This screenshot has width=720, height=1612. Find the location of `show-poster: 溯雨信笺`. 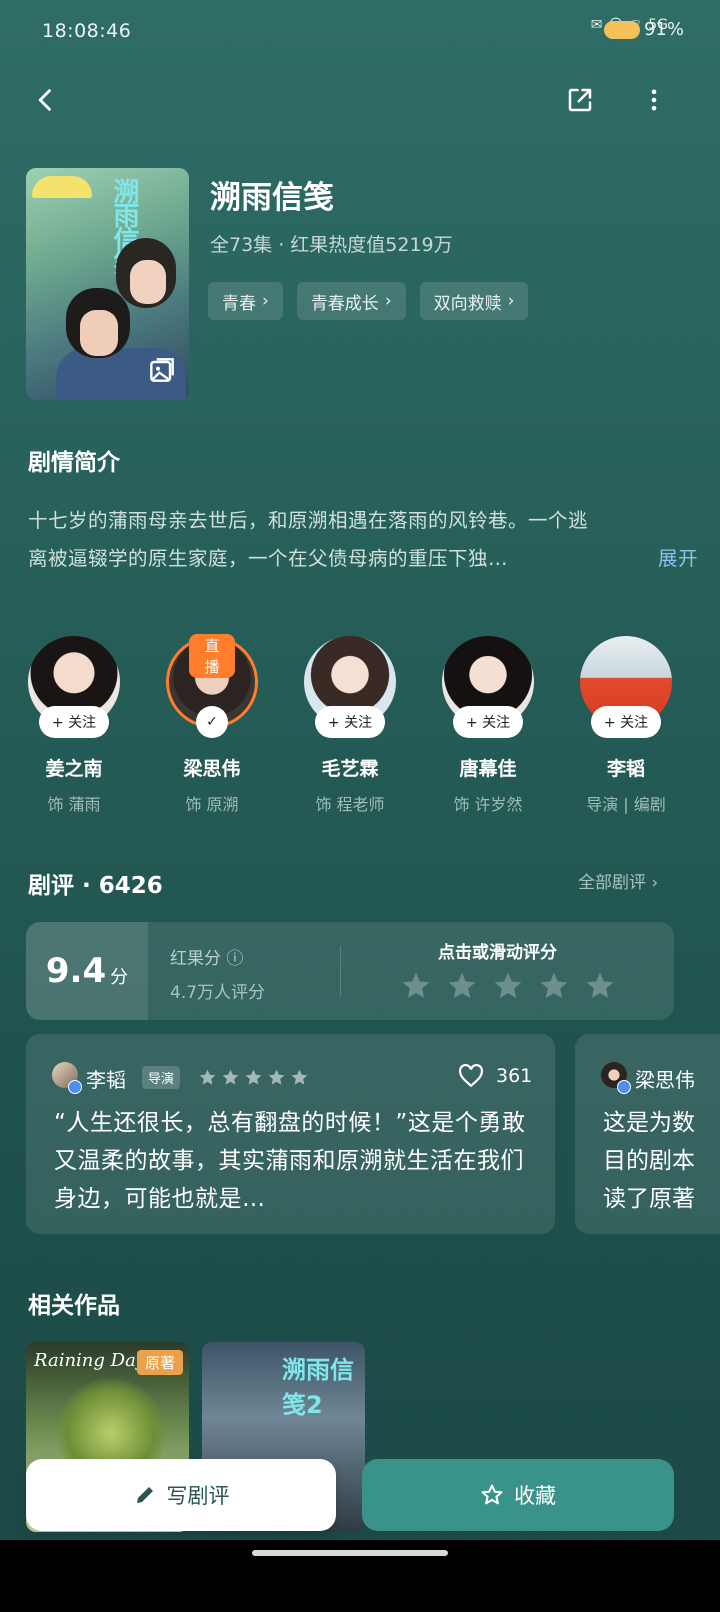

show-poster: 溯雨信笺 is located at coordinates (107, 284).